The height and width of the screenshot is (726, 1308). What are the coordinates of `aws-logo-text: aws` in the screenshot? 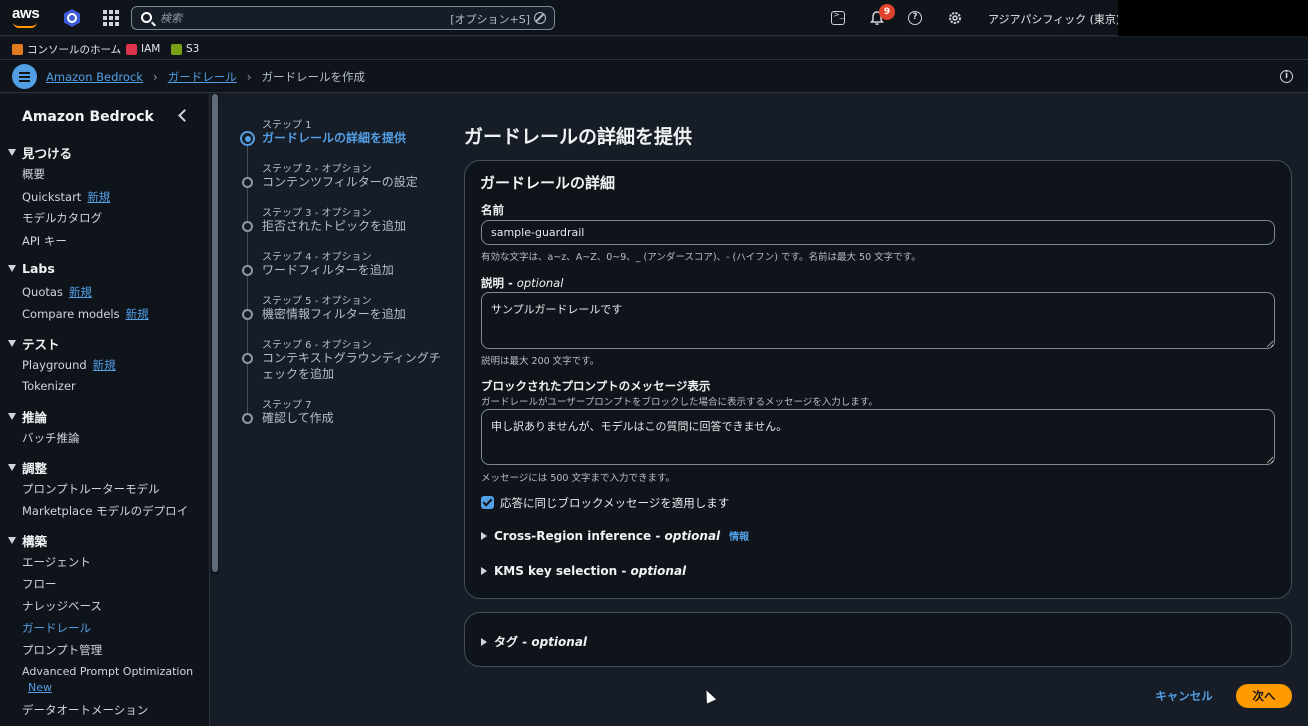 It's located at (26, 13).